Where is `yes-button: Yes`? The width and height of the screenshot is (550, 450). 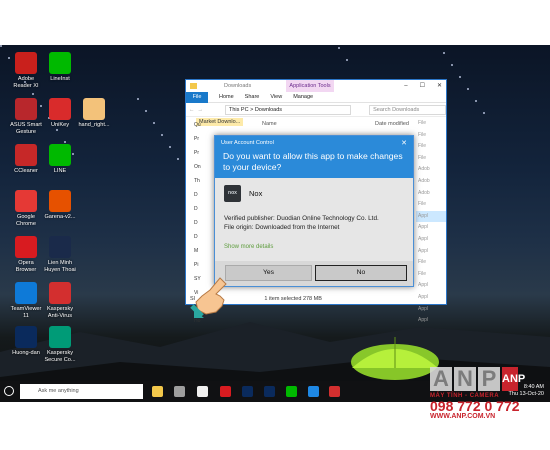
yes-button: Yes is located at coordinates (268, 273).